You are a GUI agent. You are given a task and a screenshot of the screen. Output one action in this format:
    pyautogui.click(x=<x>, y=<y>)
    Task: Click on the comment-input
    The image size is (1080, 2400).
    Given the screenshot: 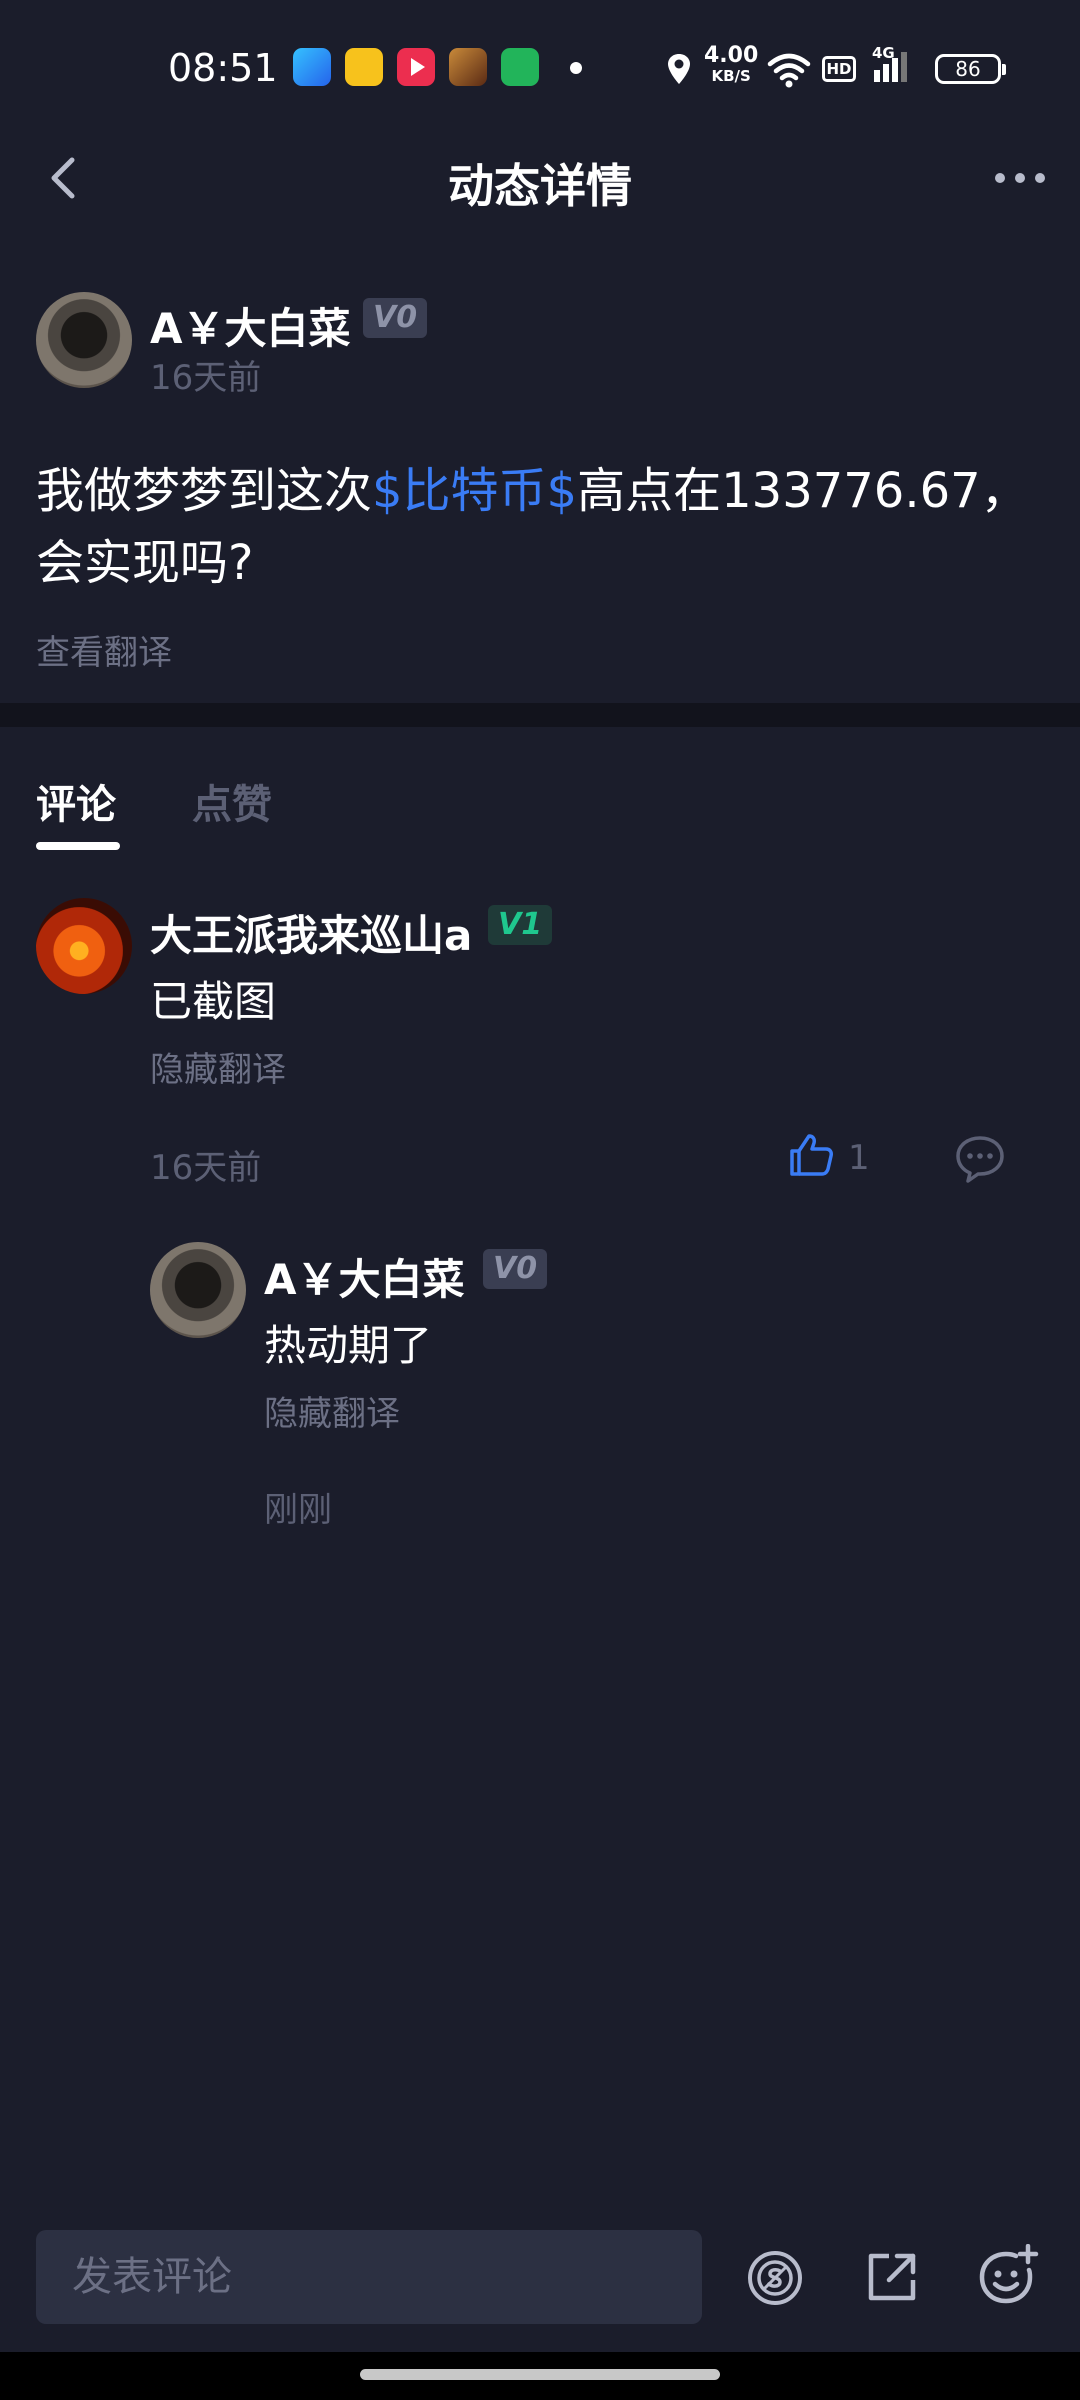 What is the action you would take?
    pyautogui.click(x=369, y=2277)
    